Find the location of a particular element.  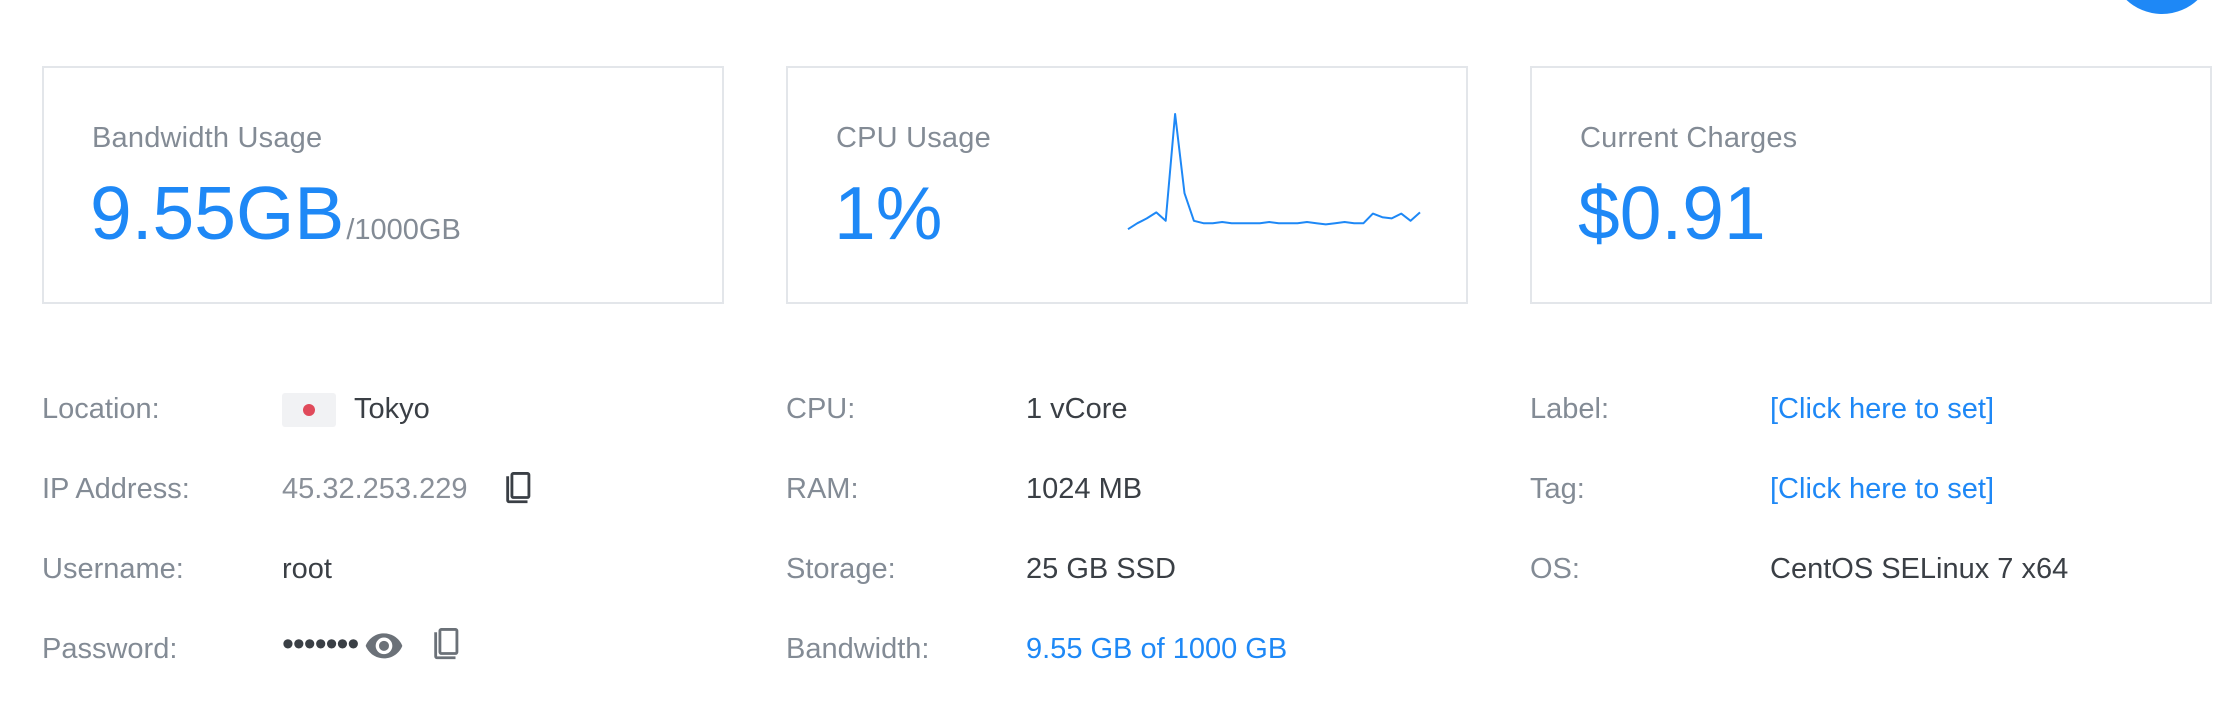

bandwidth-usage-value-wrap: 9.55GB/1000GB is located at coordinates (275, 213).